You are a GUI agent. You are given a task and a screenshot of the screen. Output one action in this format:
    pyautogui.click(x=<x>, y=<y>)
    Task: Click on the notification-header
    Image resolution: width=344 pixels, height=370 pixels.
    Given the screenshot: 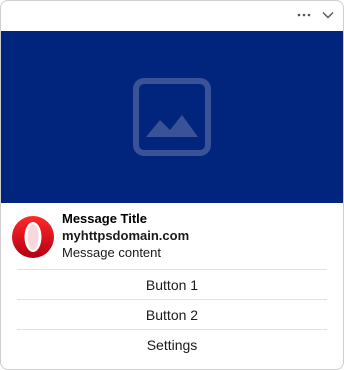 What is the action you would take?
    pyautogui.click(x=172, y=16)
    